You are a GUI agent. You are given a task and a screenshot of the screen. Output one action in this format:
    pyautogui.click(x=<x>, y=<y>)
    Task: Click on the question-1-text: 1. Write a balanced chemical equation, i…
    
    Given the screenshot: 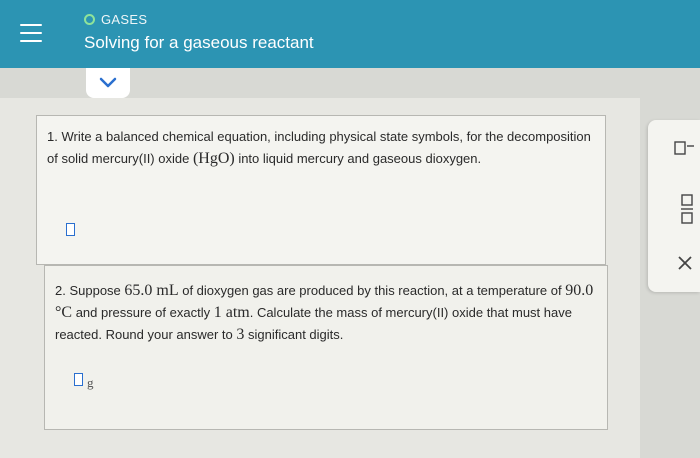 What is the action you would take?
    pyautogui.click(x=319, y=148)
    